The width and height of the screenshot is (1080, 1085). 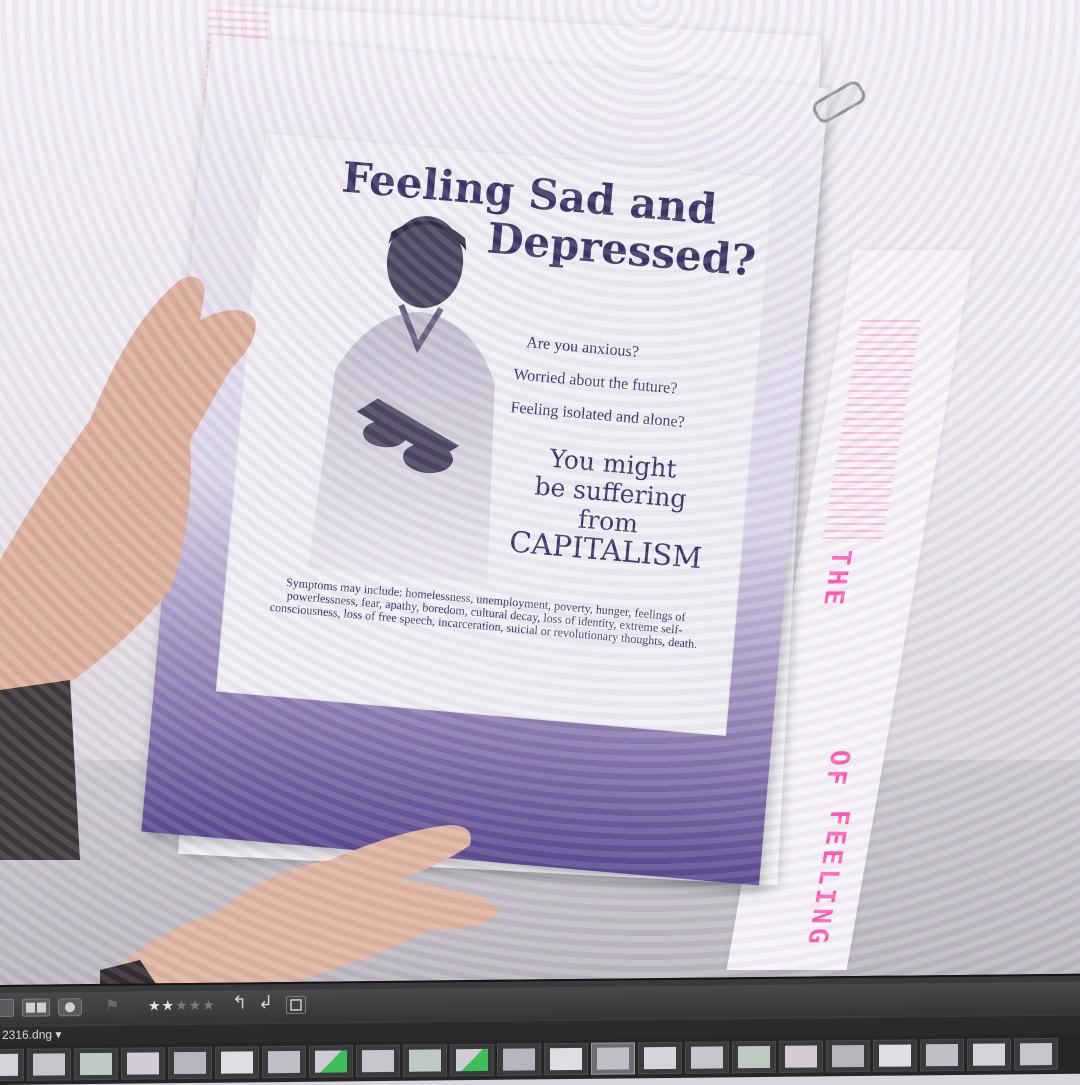 What do you see at coordinates (300, 905) in the screenshot?
I see `right-hand` at bounding box center [300, 905].